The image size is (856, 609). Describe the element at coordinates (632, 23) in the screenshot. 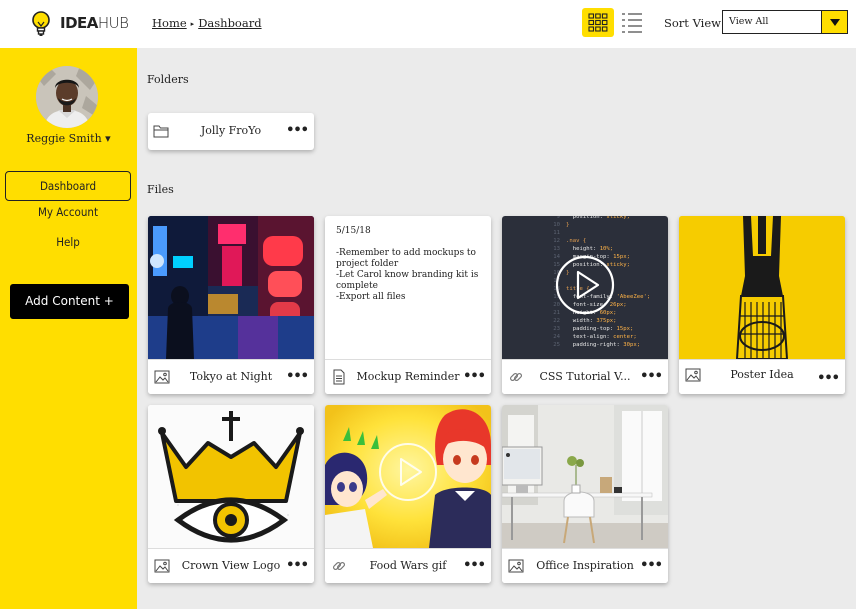

I see `list-view-icon` at that location.